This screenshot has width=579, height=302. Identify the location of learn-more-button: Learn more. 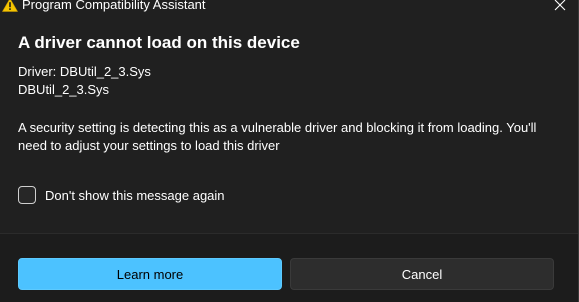
(150, 274).